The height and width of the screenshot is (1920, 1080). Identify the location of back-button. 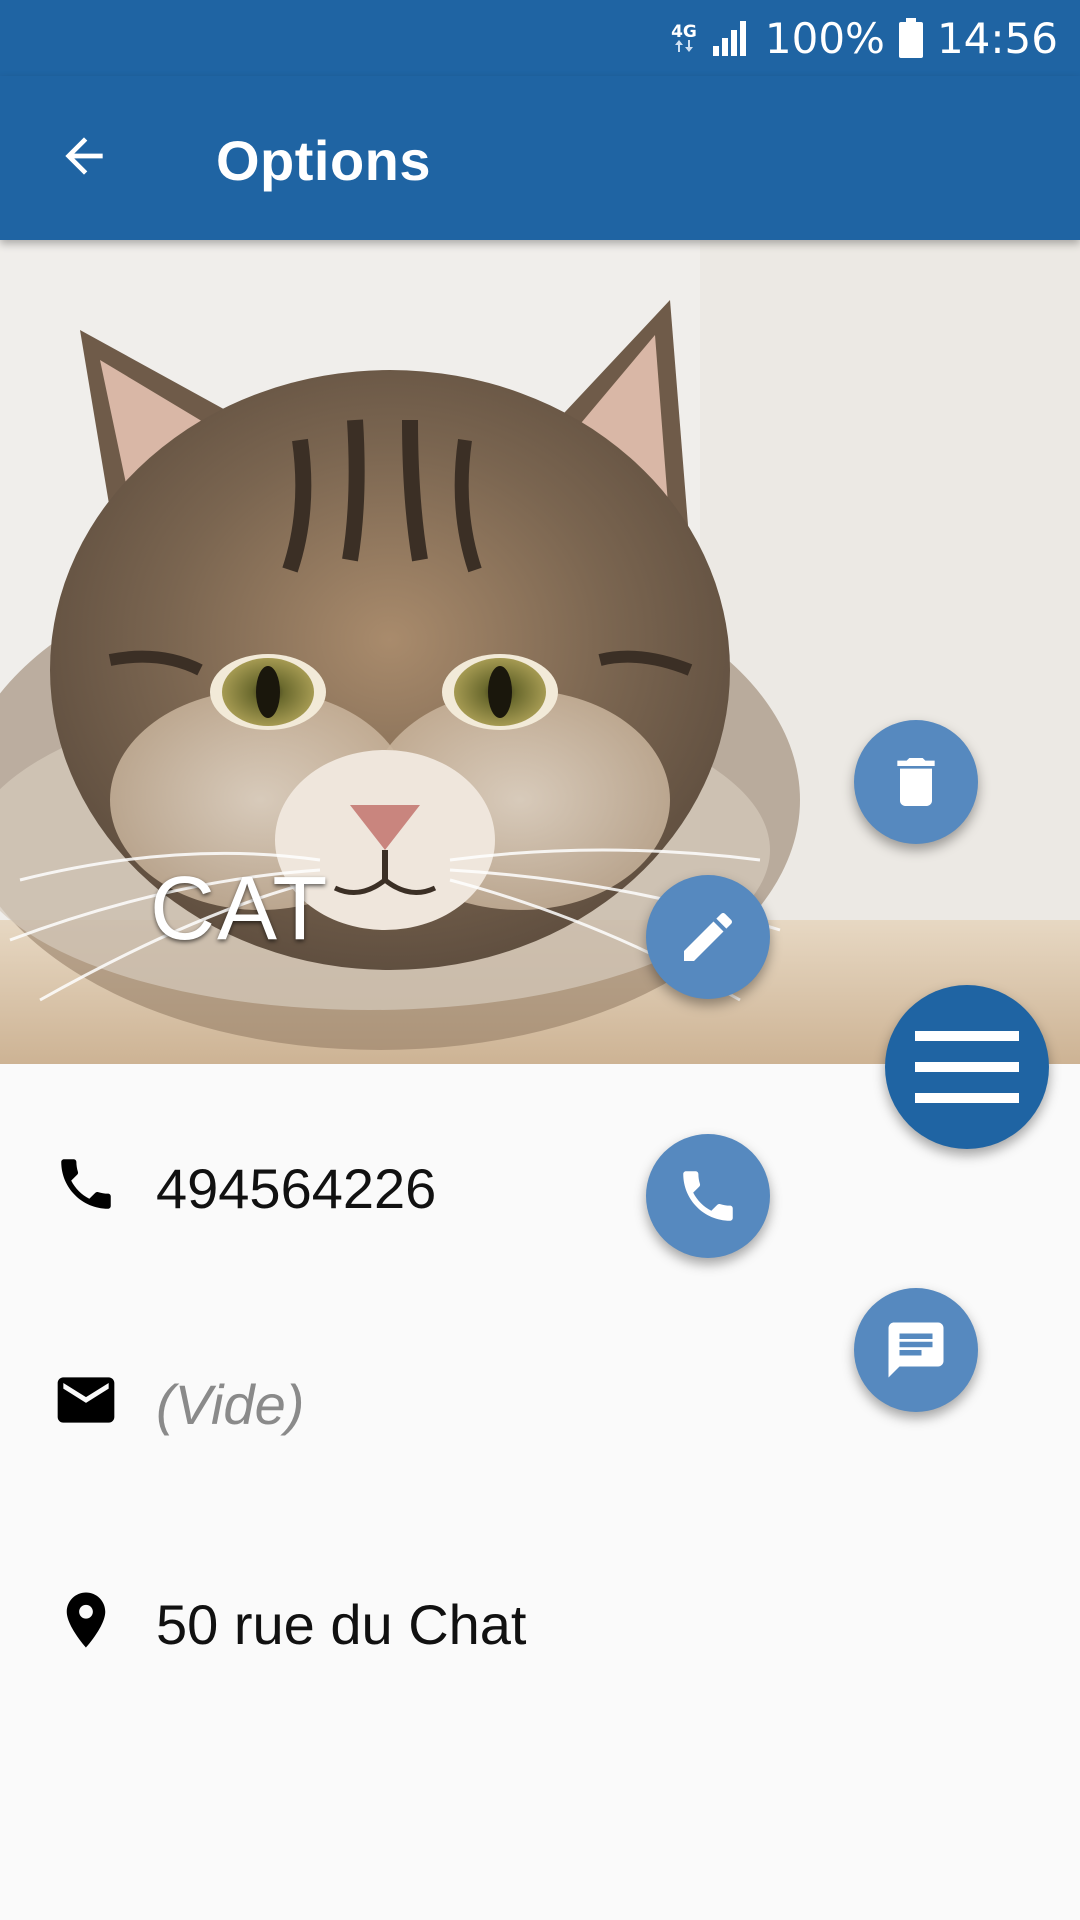
(84, 156).